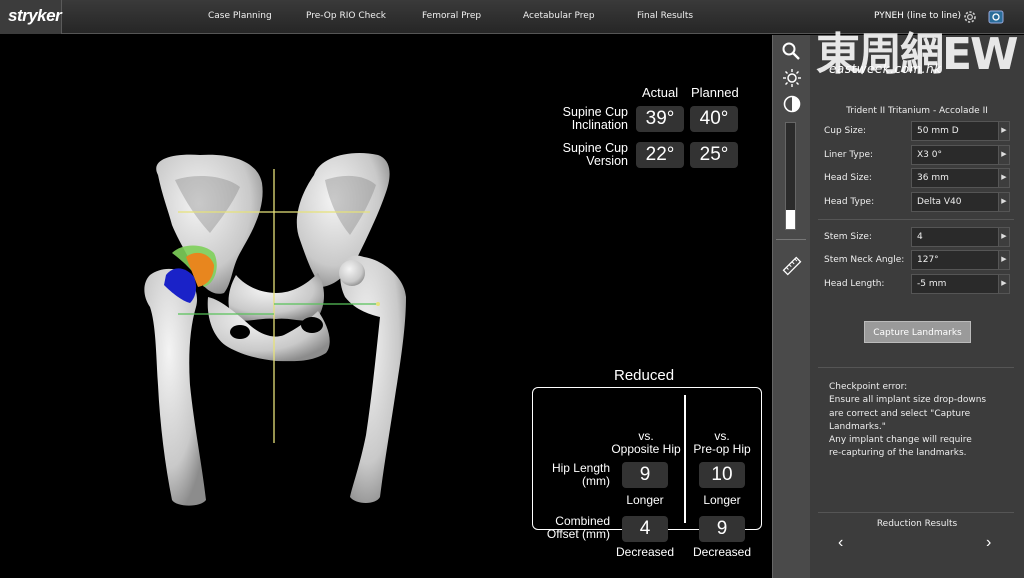 This screenshot has height=578, width=1024. Describe the element at coordinates (240, 16) in the screenshot. I see `tab-case-planning: Case Planning` at that location.